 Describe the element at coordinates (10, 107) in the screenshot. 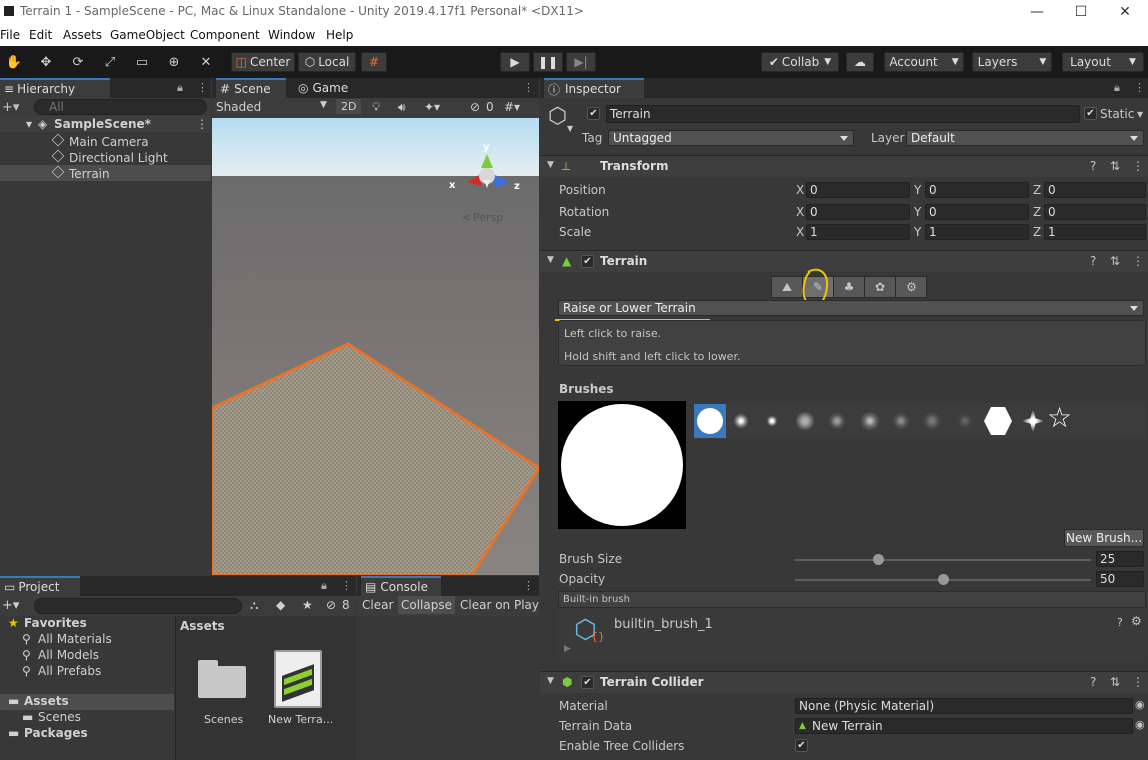

I see `create-plus-icon: +▾` at that location.